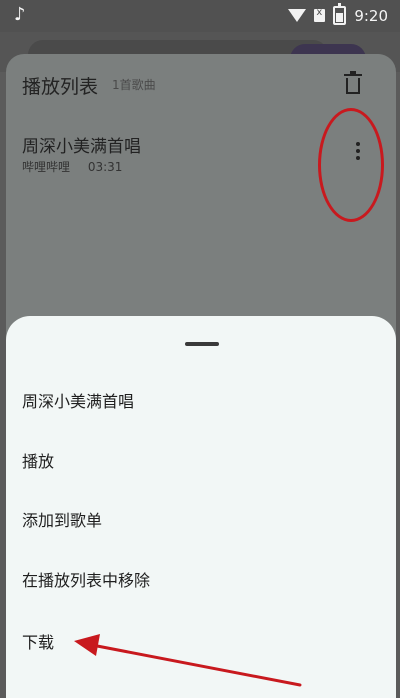  I want to click on sim-icon, so click(320, 14).